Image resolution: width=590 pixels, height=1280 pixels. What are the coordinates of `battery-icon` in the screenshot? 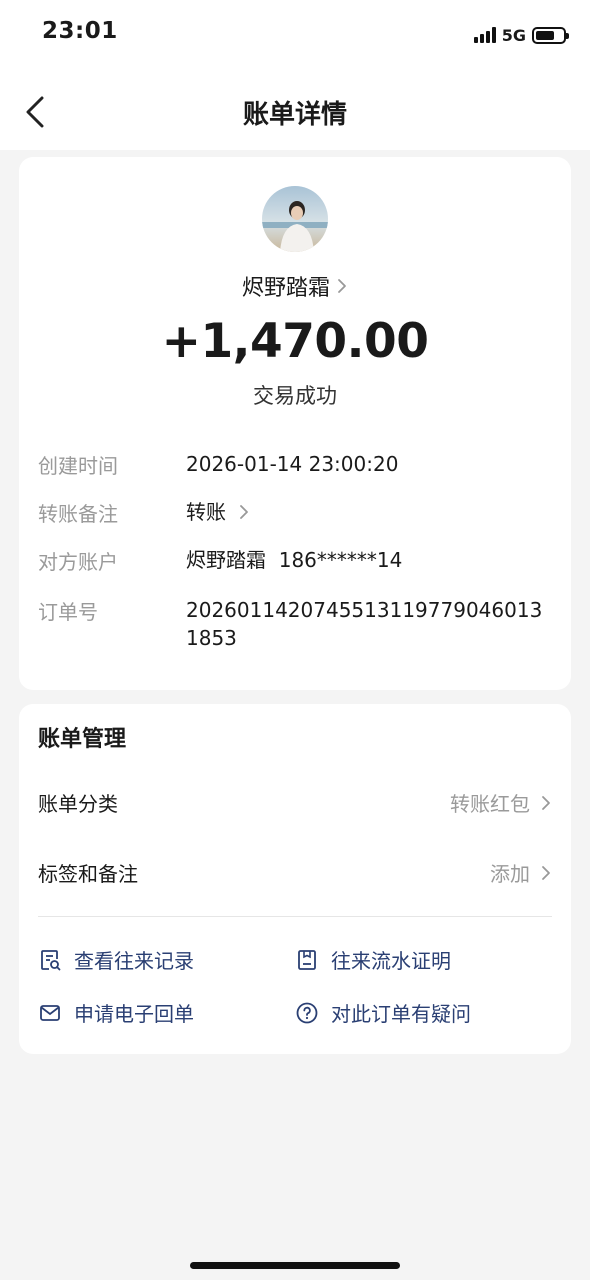 It's located at (550, 35).